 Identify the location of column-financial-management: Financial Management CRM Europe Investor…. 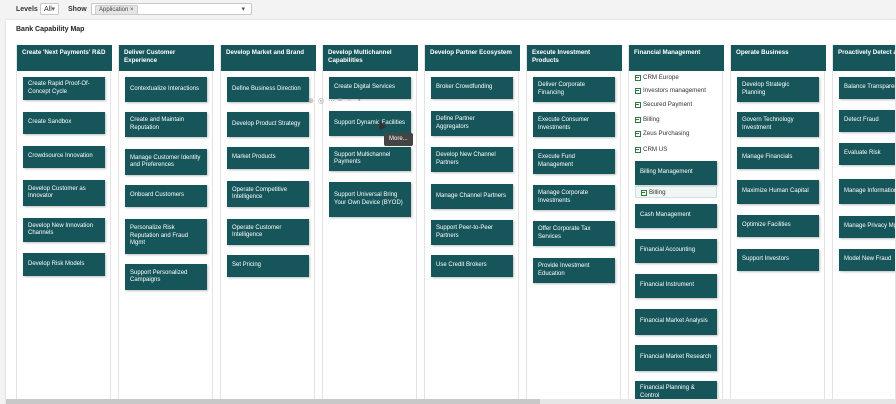
(676, 224).